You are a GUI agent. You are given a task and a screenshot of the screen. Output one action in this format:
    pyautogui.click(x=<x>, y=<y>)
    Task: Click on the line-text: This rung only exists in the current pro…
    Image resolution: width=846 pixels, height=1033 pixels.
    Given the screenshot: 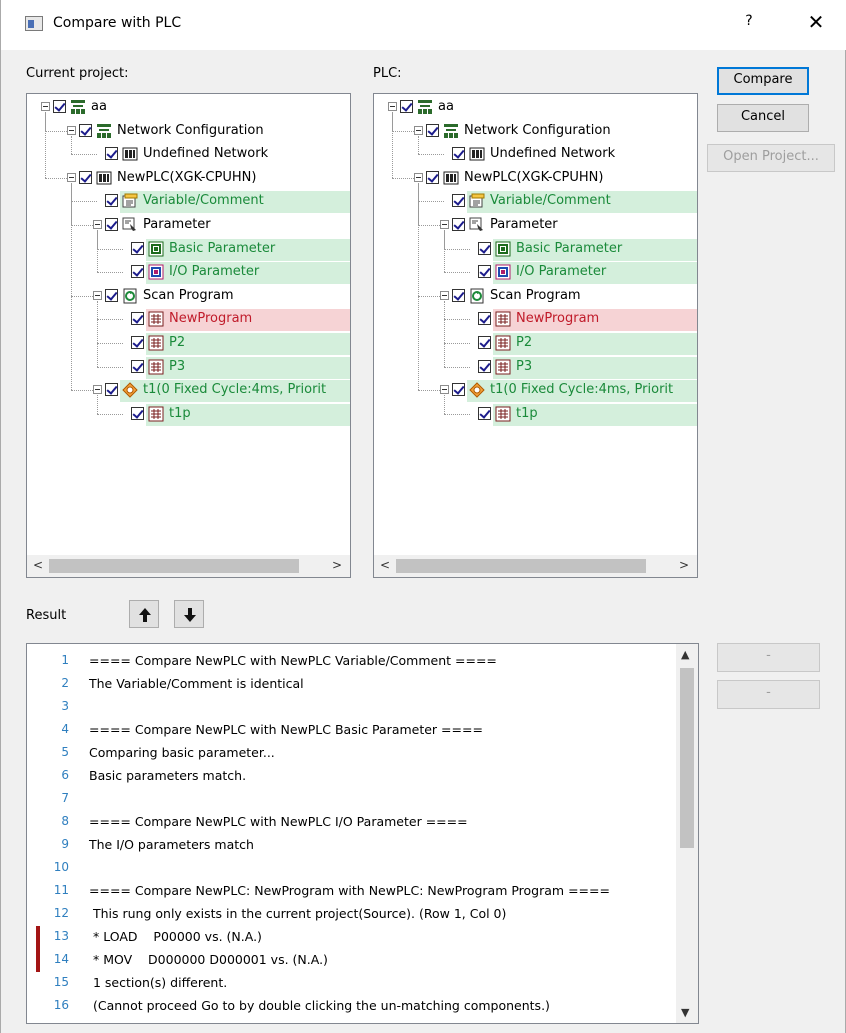 What is the action you would take?
    pyautogui.click(x=298, y=913)
    